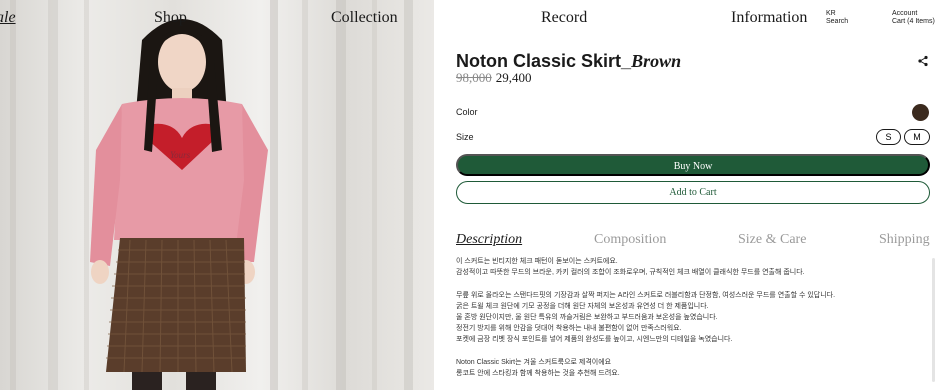  What do you see at coordinates (465, 137) in the screenshot?
I see `size-label: Size` at bounding box center [465, 137].